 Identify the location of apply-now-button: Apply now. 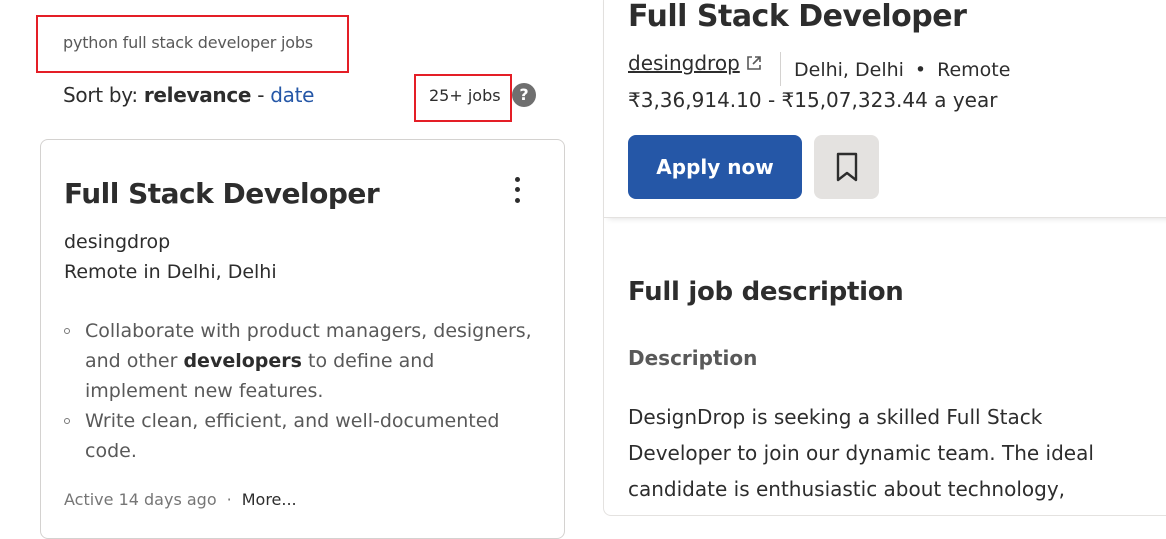
(715, 167).